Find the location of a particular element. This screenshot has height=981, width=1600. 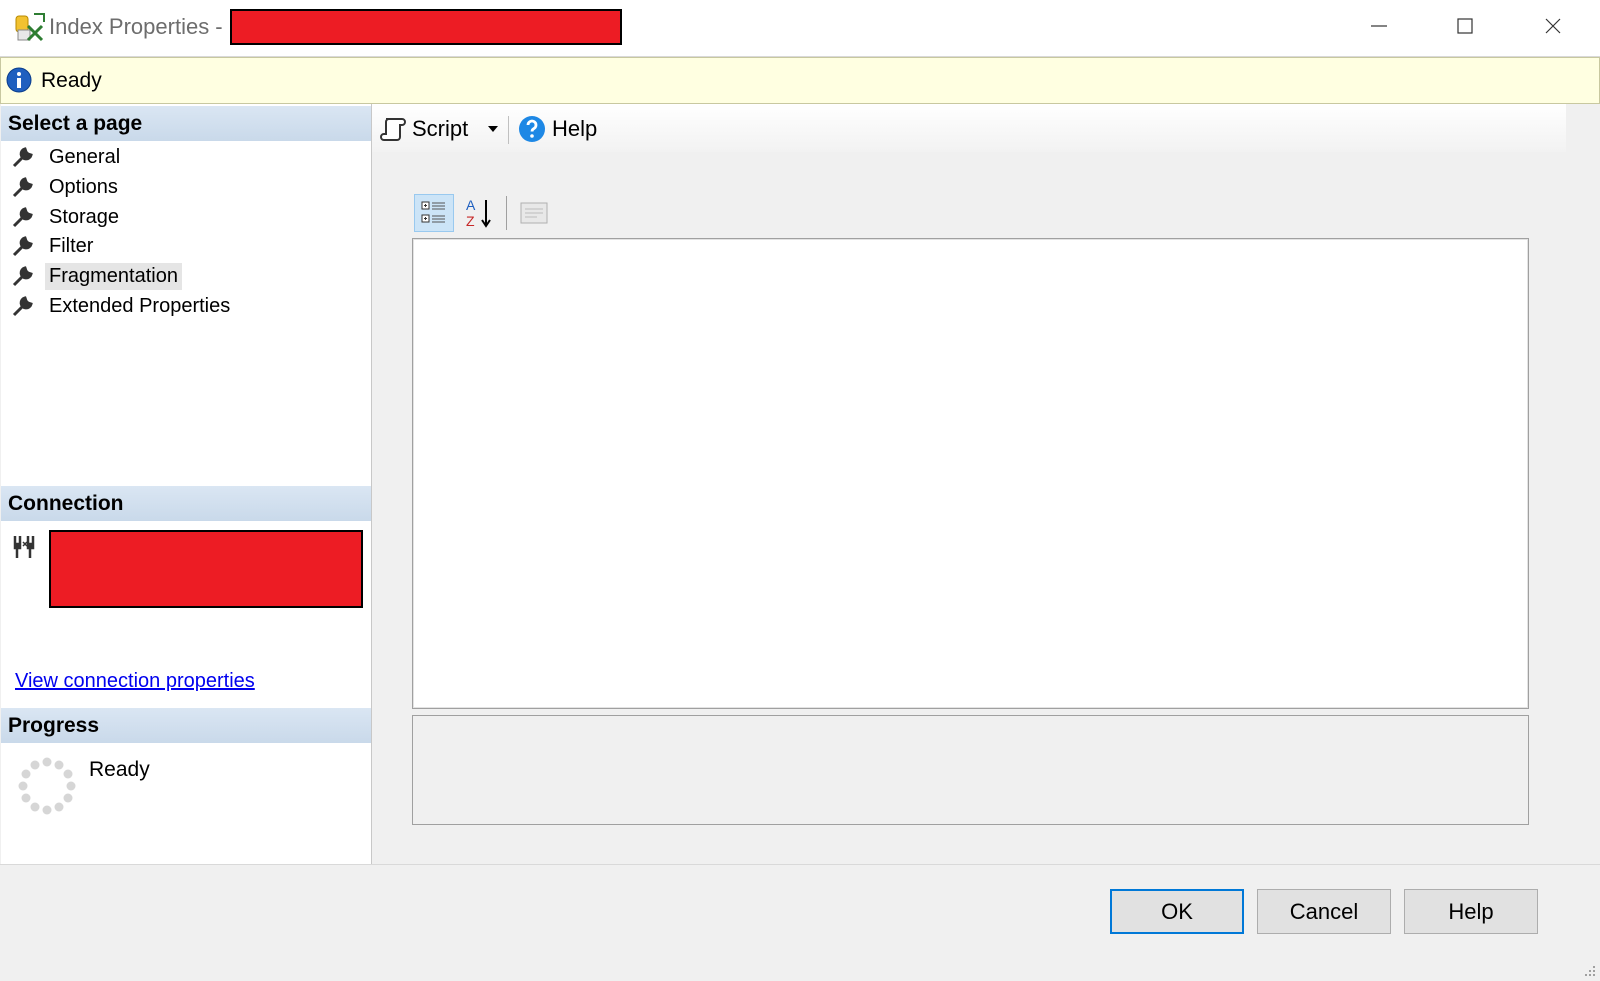

alphabetical-sort-button: A Z is located at coordinates (480, 213).